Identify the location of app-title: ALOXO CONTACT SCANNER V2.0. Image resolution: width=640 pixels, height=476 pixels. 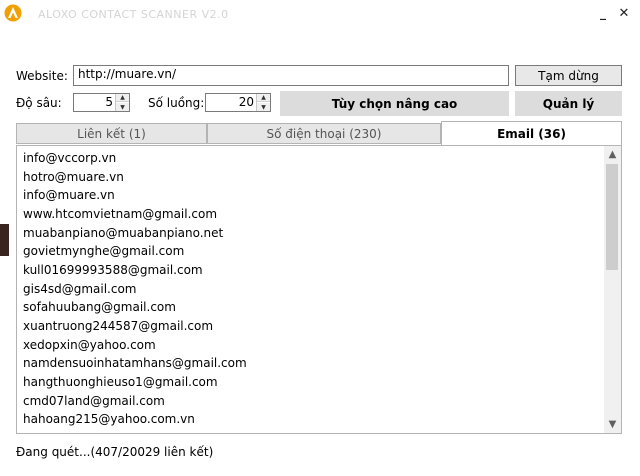
(133, 14).